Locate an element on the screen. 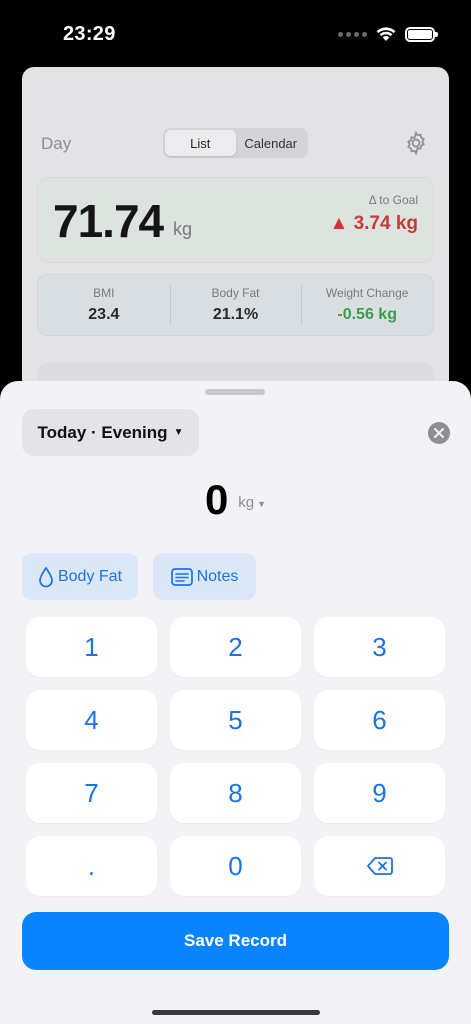 This screenshot has width=471, height=1024. close-icon is located at coordinates (439, 433).